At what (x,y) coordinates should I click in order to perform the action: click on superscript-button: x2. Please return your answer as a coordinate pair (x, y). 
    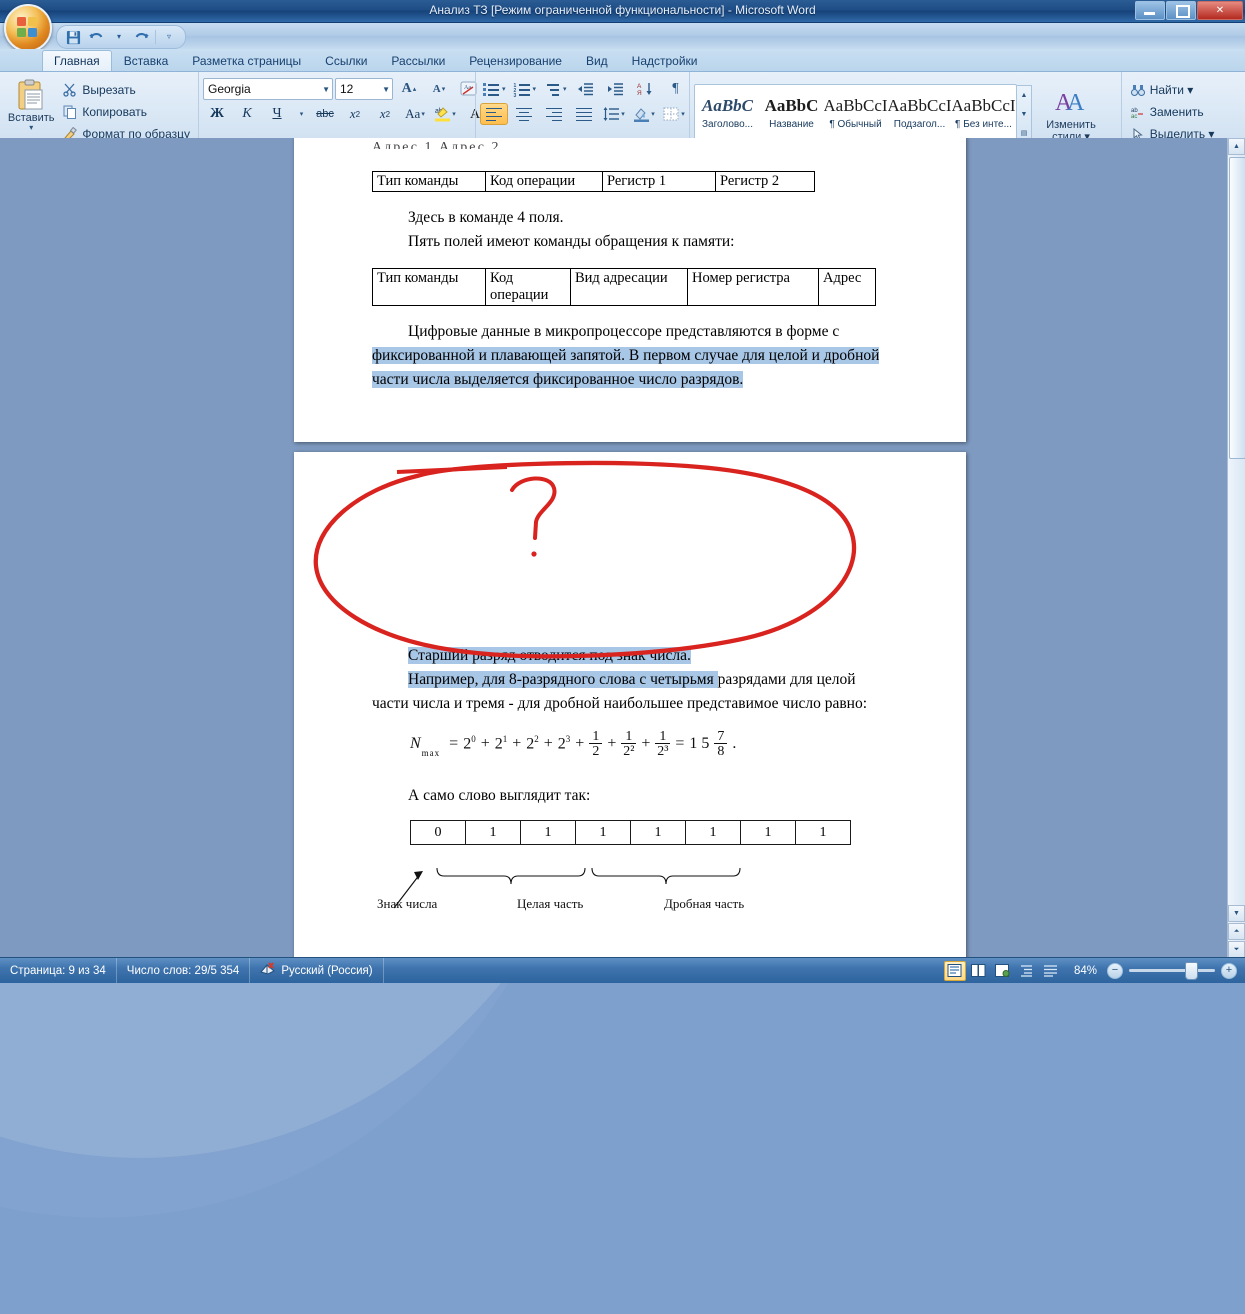
    Looking at the image, I should click on (385, 114).